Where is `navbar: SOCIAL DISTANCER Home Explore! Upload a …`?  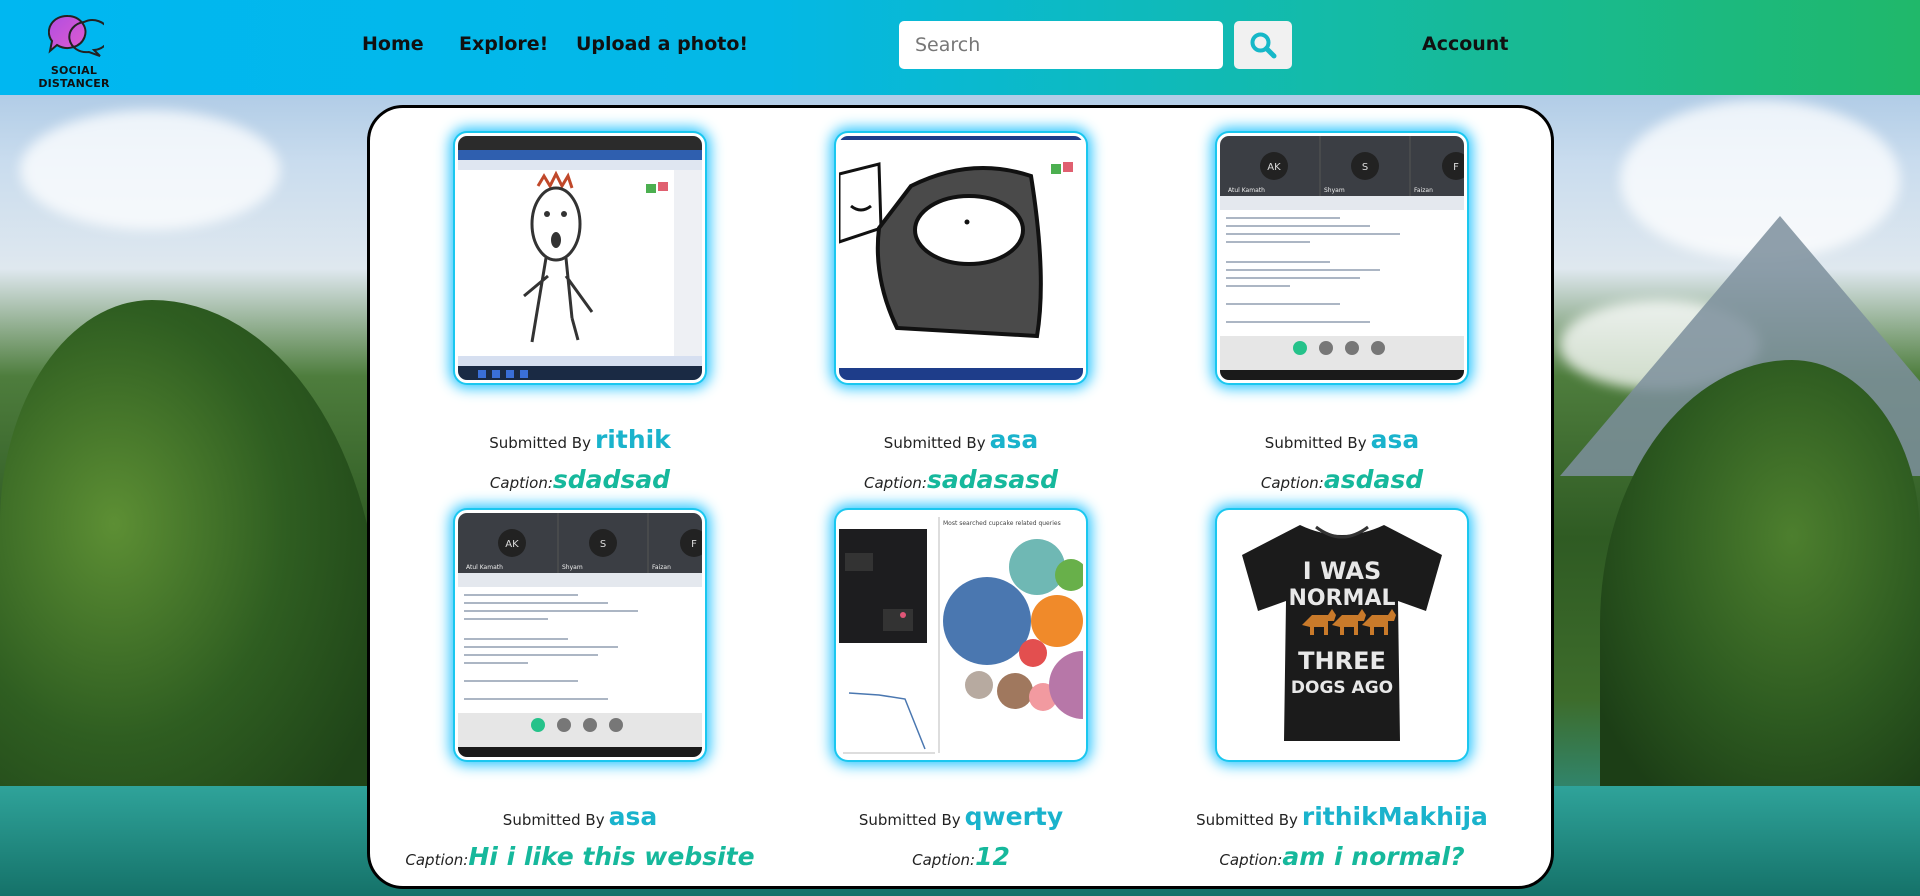
navbar: SOCIAL DISTANCER Home Explore! Upload a … is located at coordinates (960, 47).